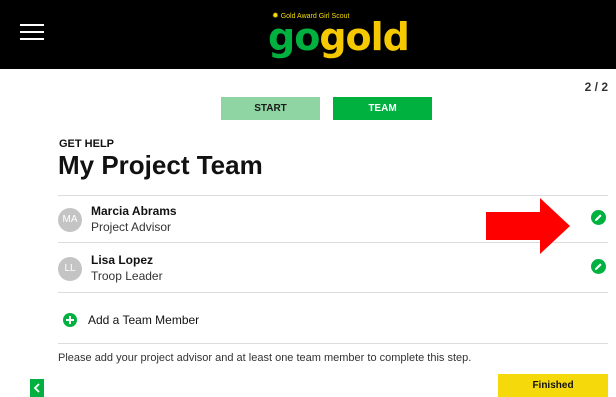 Image resolution: width=616 pixels, height=397 pixels. Describe the element at coordinates (553, 385) in the screenshot. I see `finished-button: Finished` at that location.